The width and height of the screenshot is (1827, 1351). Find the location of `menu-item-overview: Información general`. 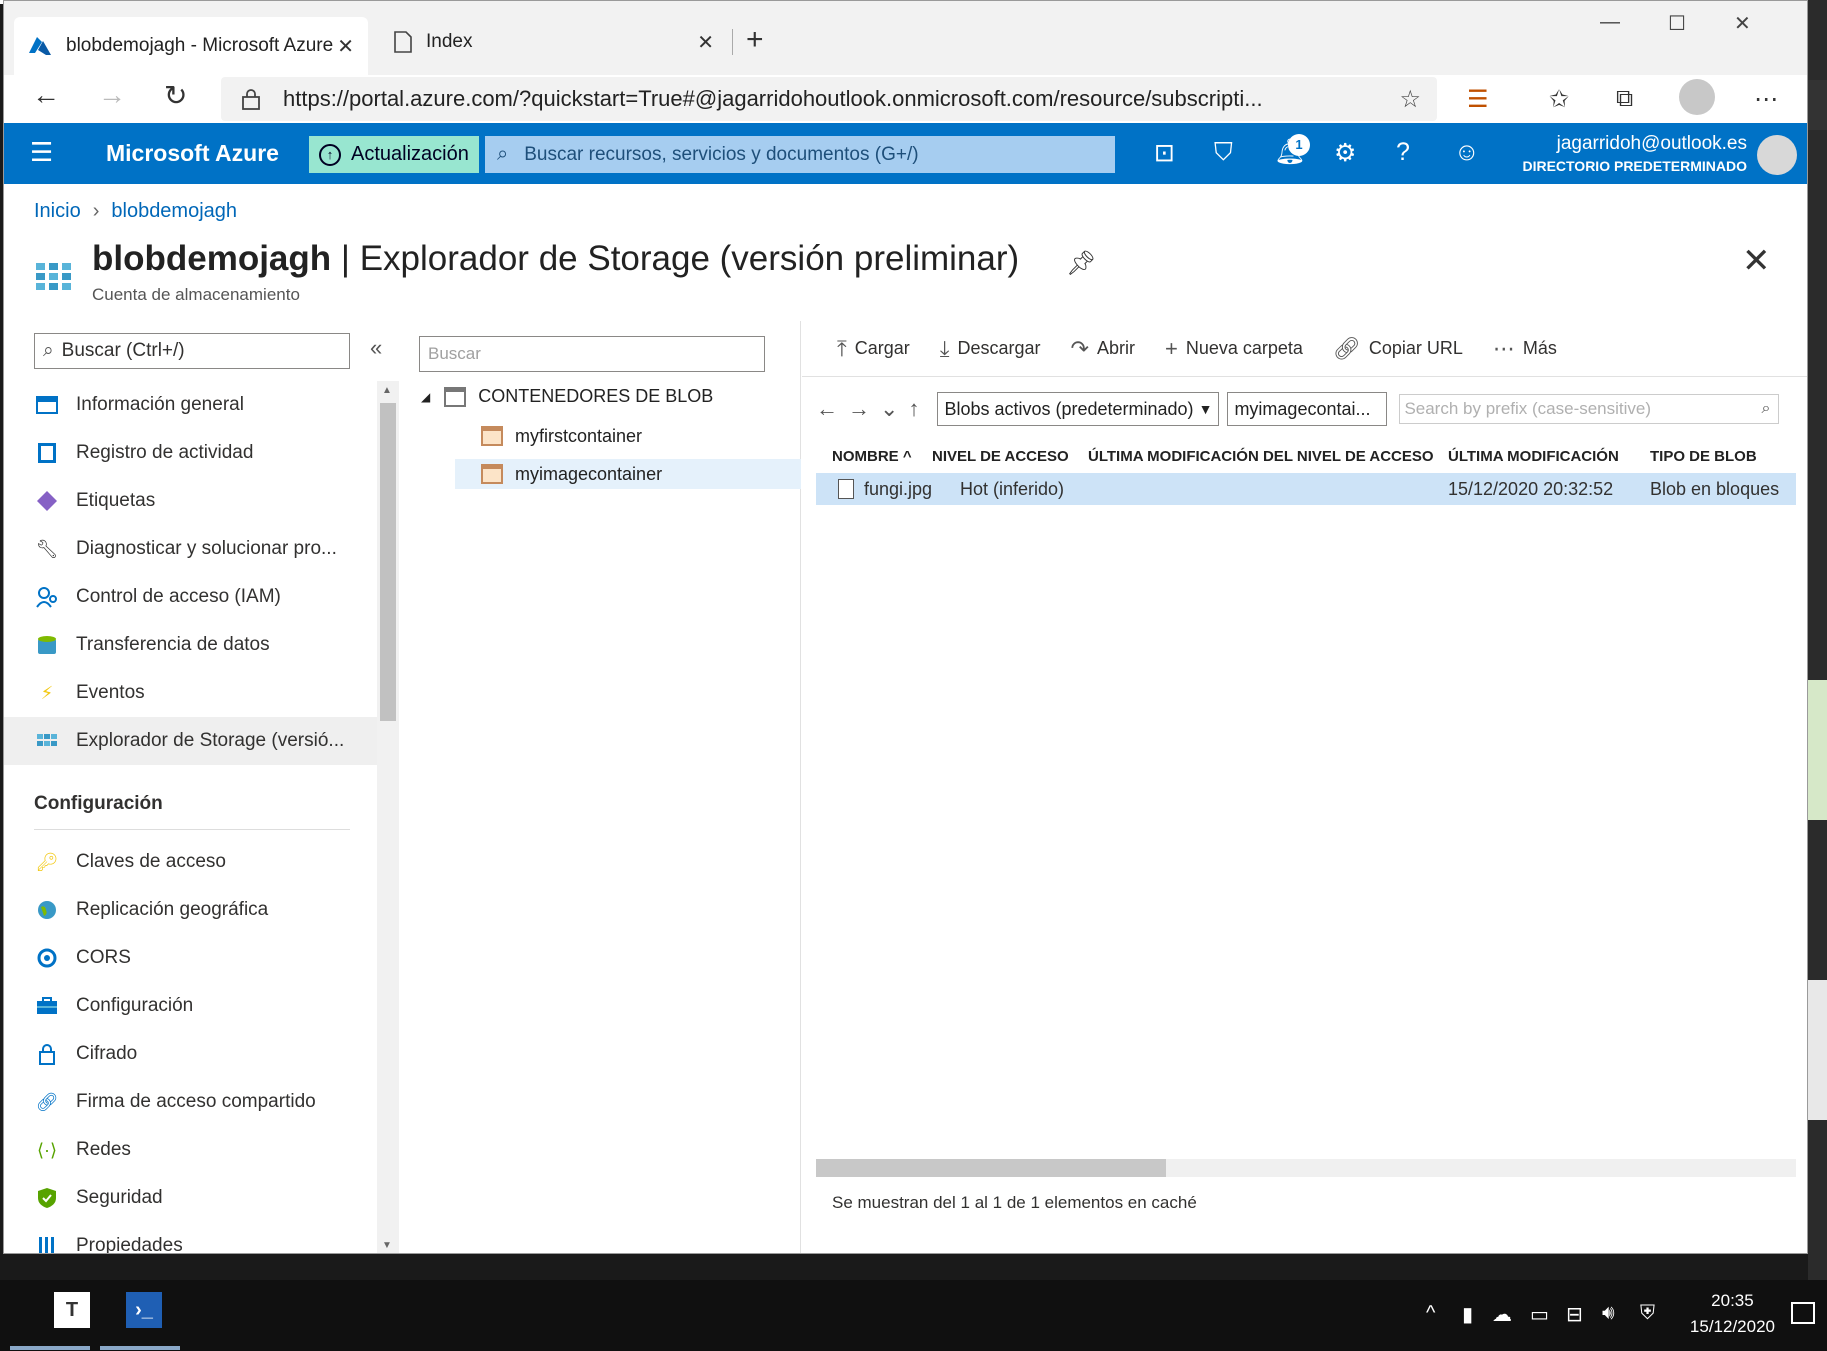

menu-item-overview: Información general is located at coordinates (191, 405).